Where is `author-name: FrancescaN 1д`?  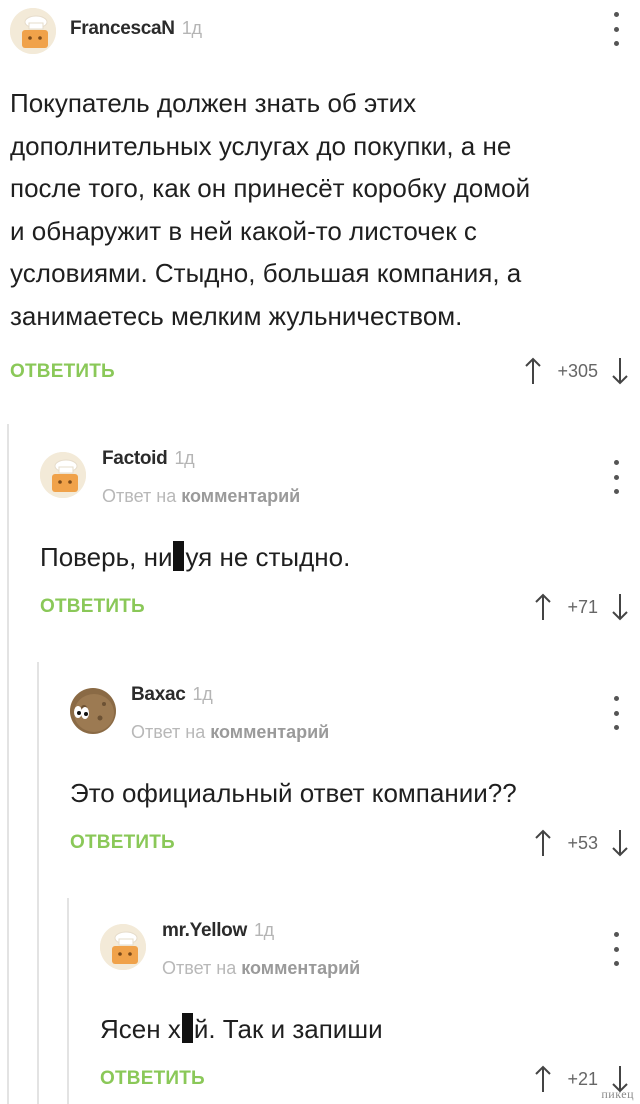 author-name: FrancescaN 1д is located at coordinates (136, 29).